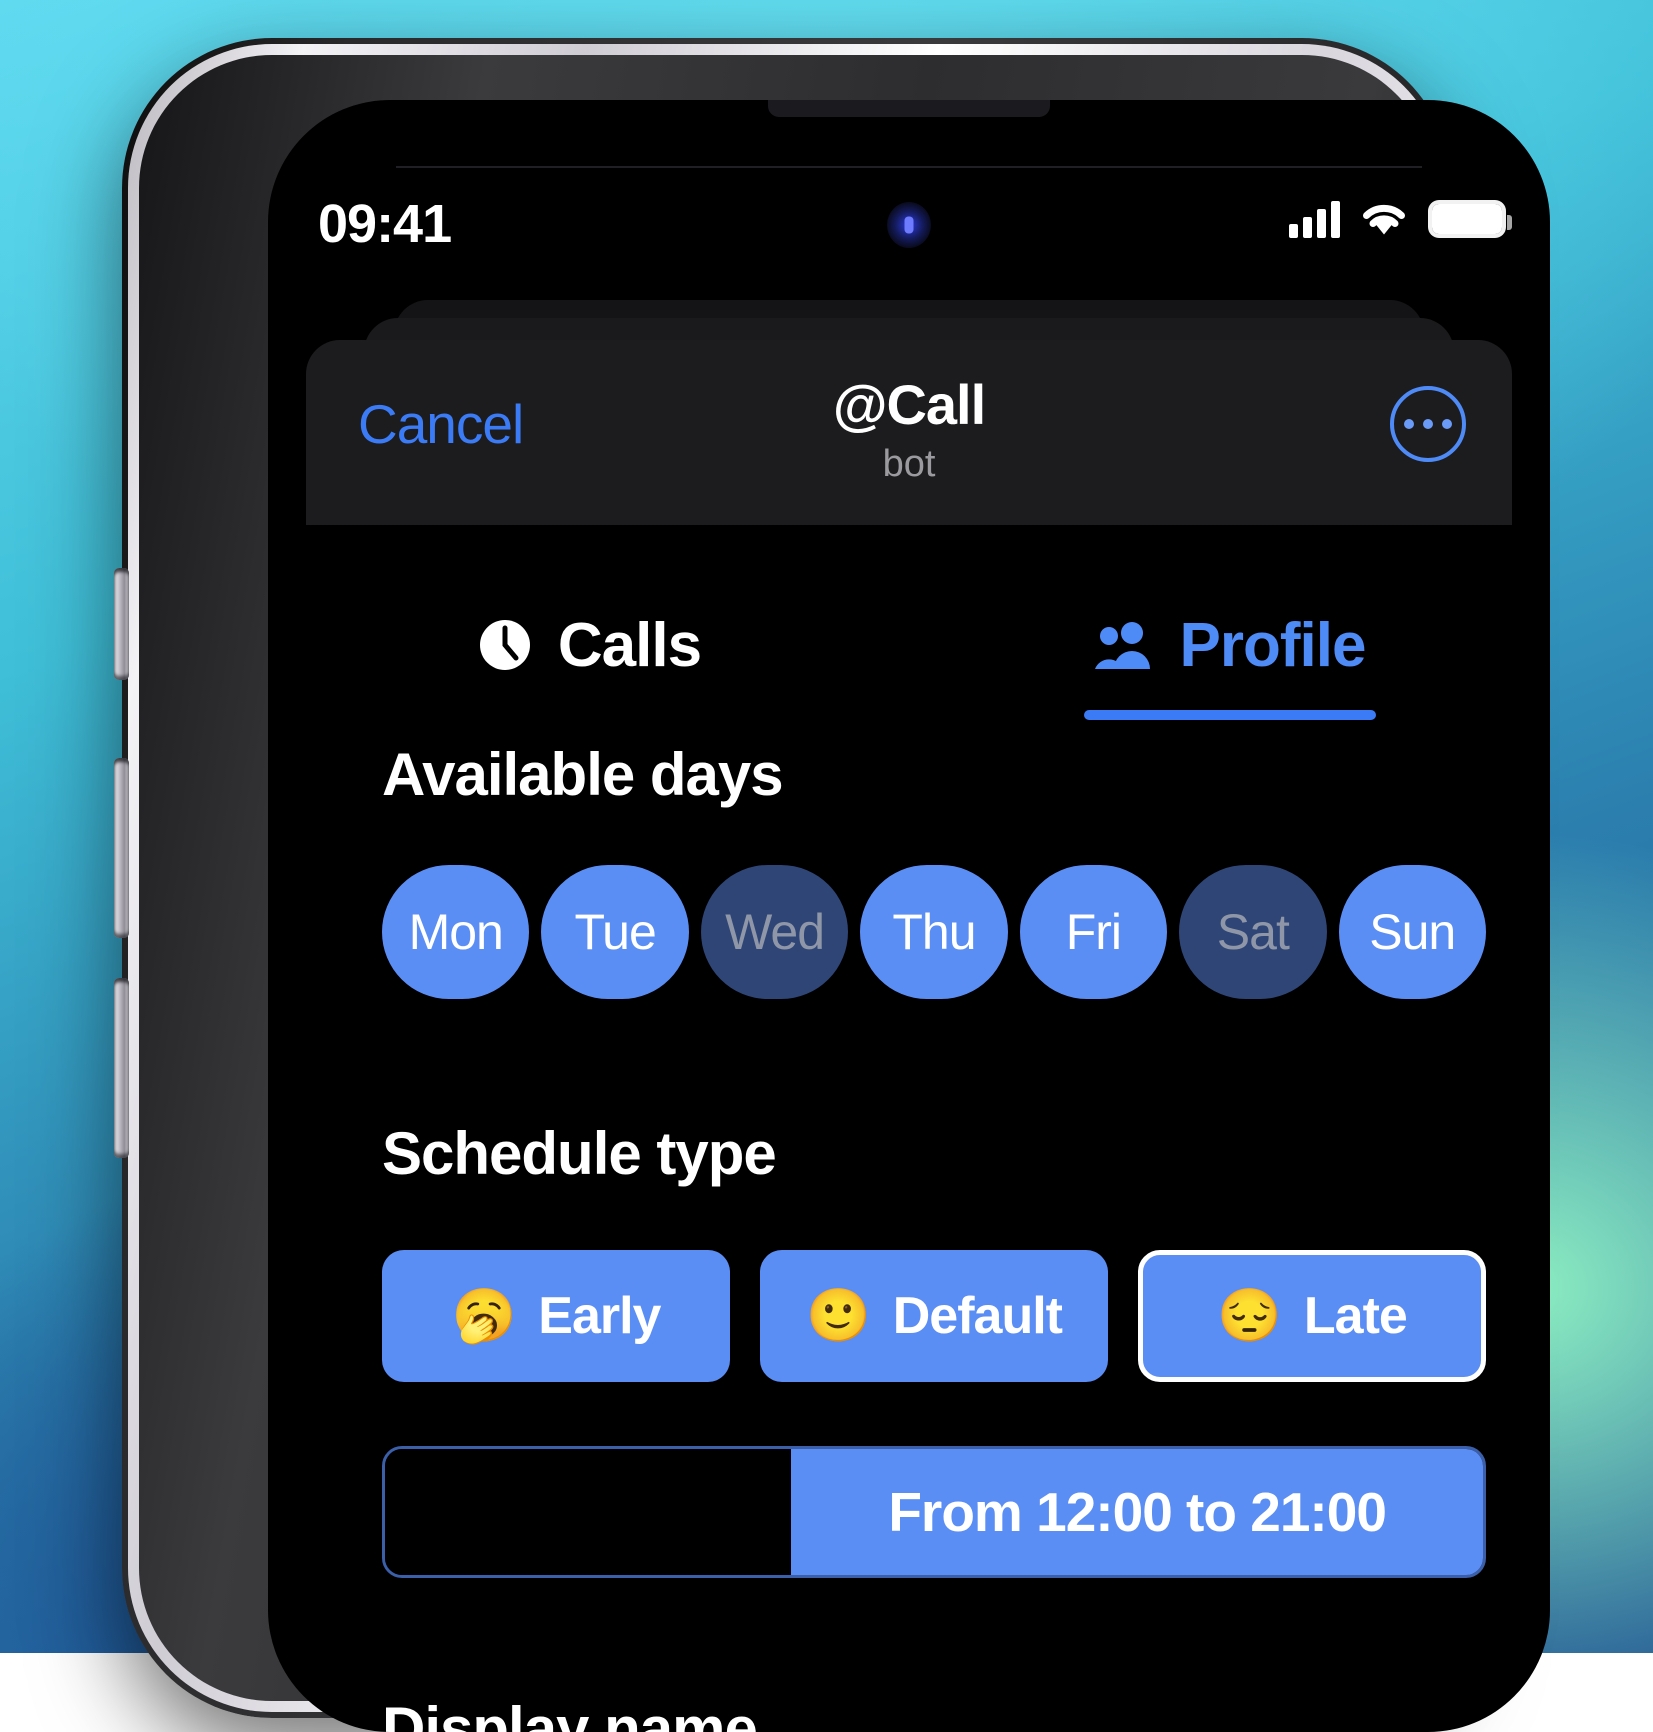 This screenshot has height=1732, width=1653. I want to click on tab-bar: Calls Profile, so click(909, 645).